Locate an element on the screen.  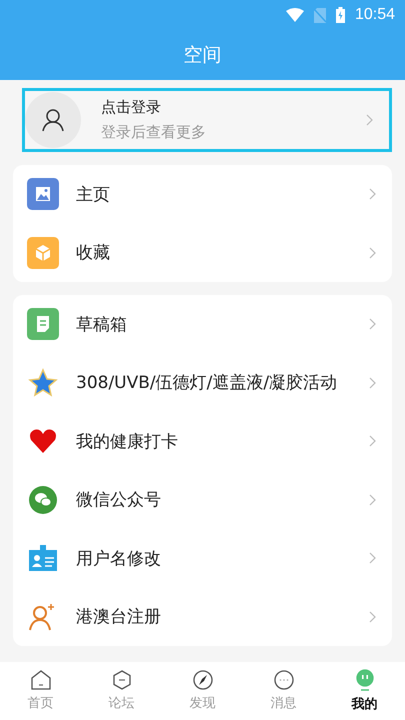
menu-label: 港澳台注册 is located at coordinates (119, 617).